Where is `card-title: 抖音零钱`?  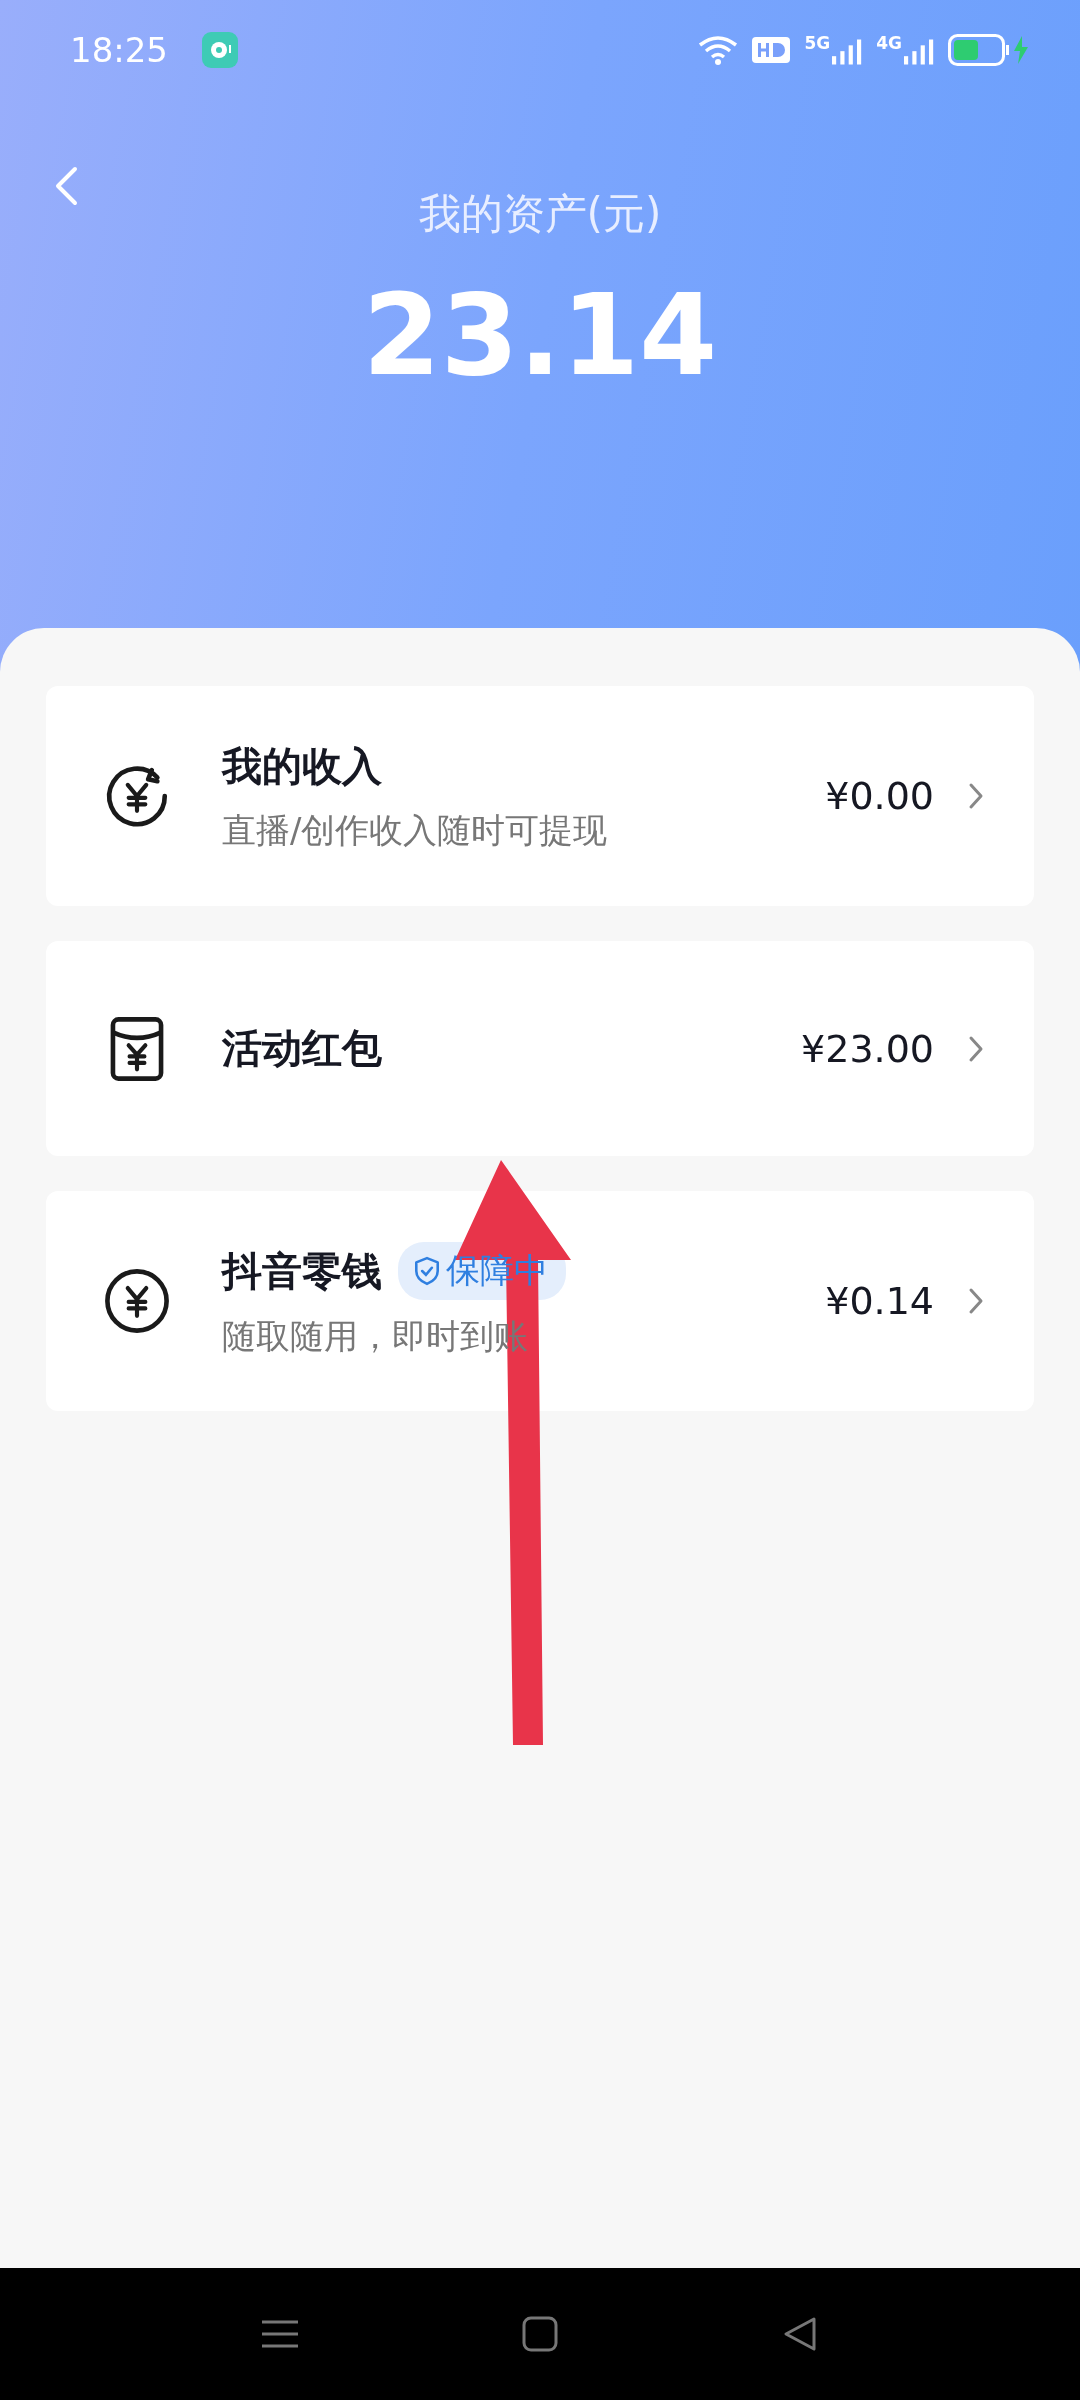
card-title: 抖音零钱 is located at coordinates (302, 1271).